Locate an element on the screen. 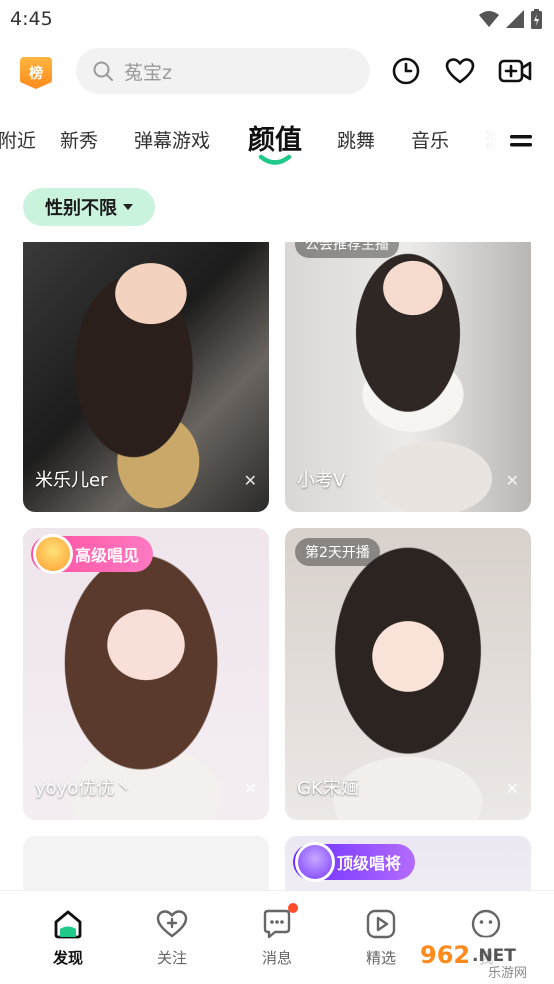  stream-card: 高级唱见 yoyo优优丶 ✕ is located at coordinates (146, 674).